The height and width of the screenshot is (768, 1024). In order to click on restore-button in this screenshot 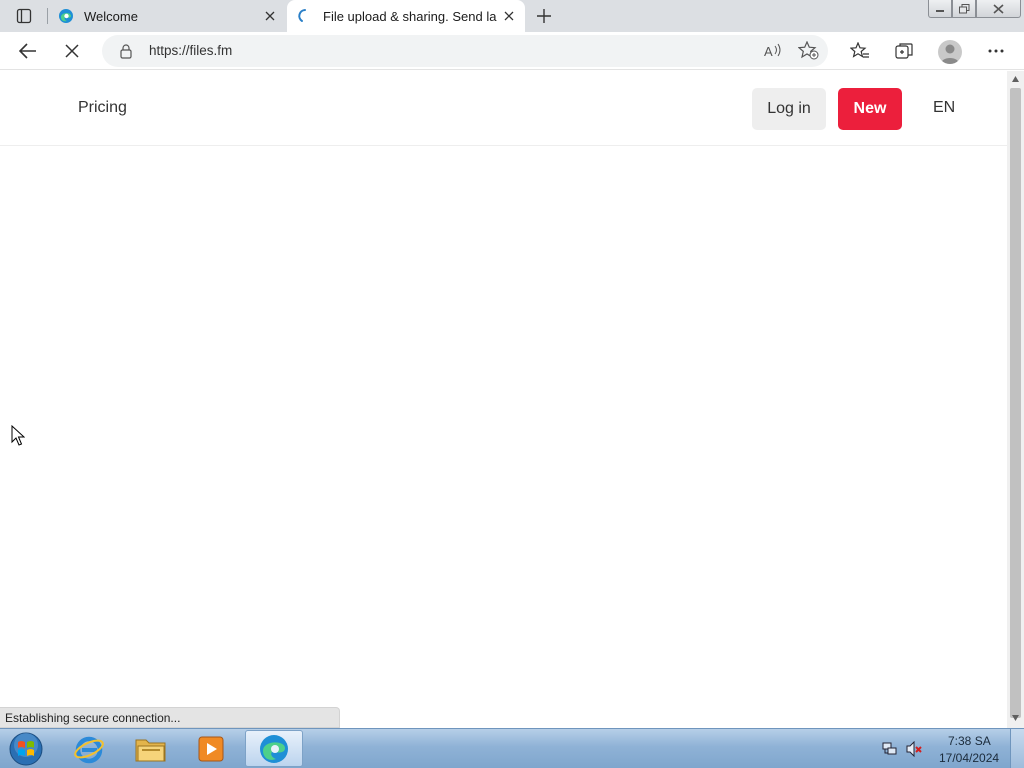, I will do `click(964, 9)`.